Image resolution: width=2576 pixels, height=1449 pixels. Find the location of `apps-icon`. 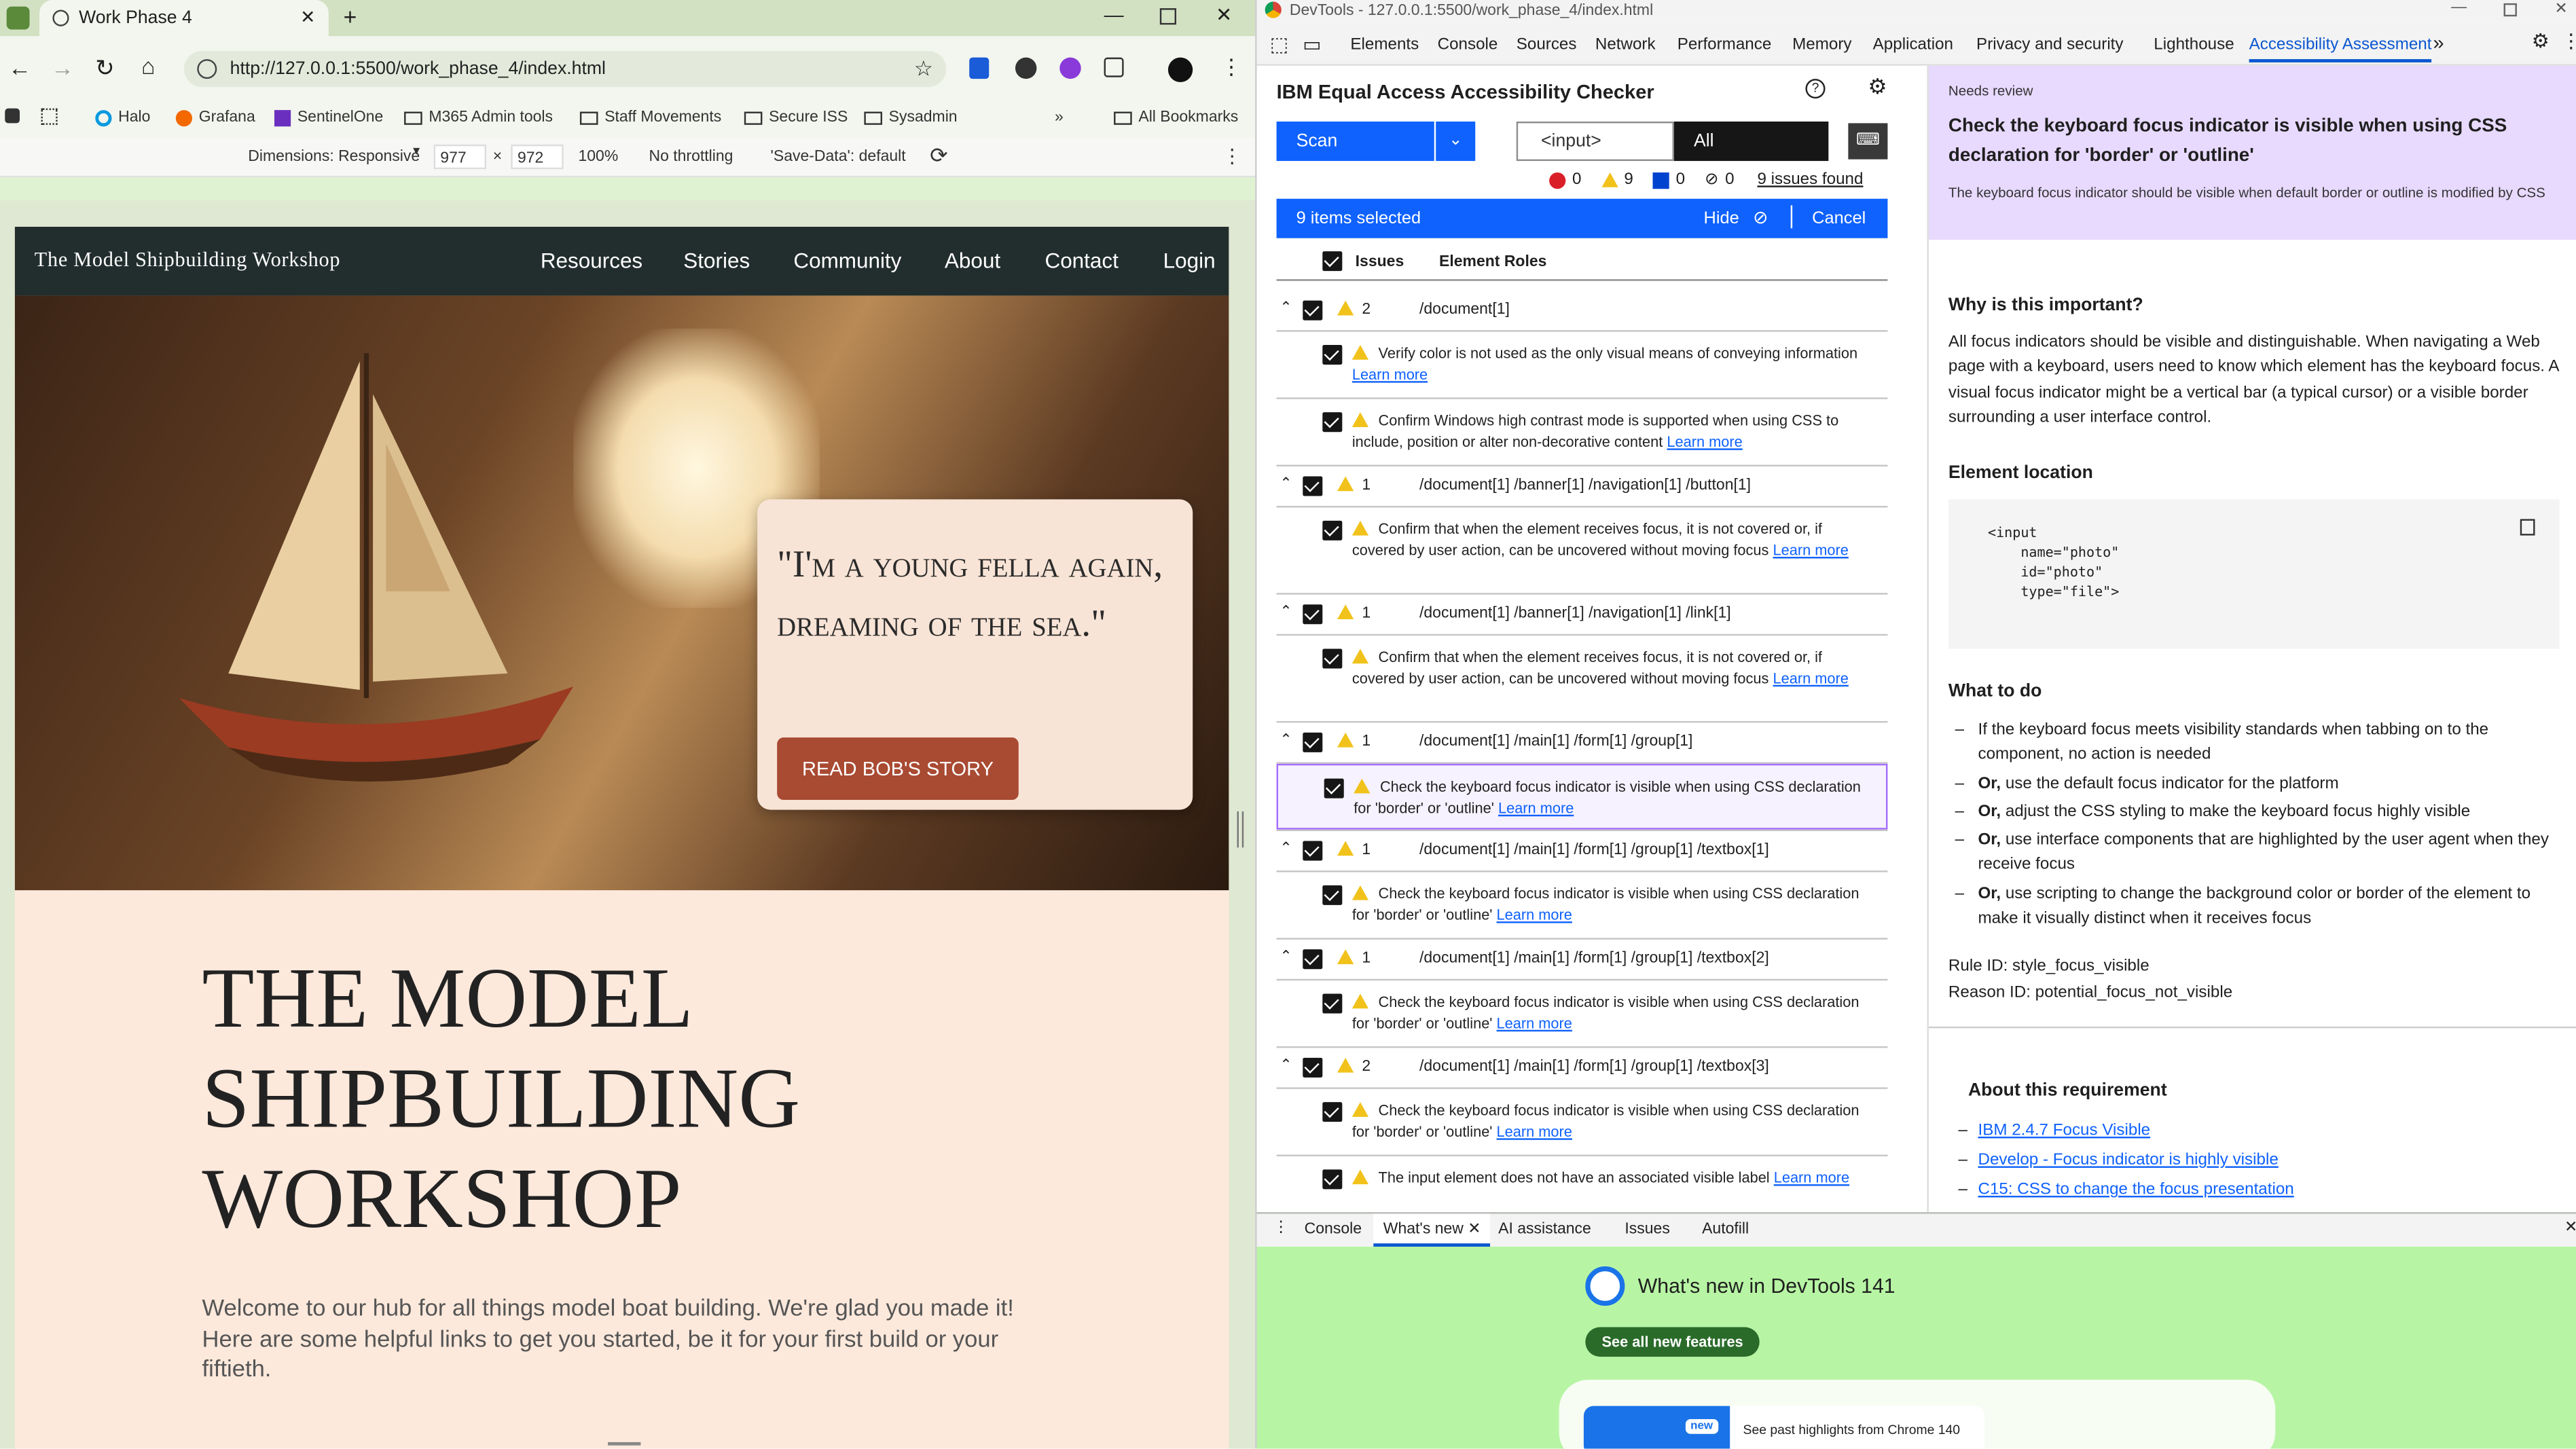

apps-icon is located at coordinates (12, 116).